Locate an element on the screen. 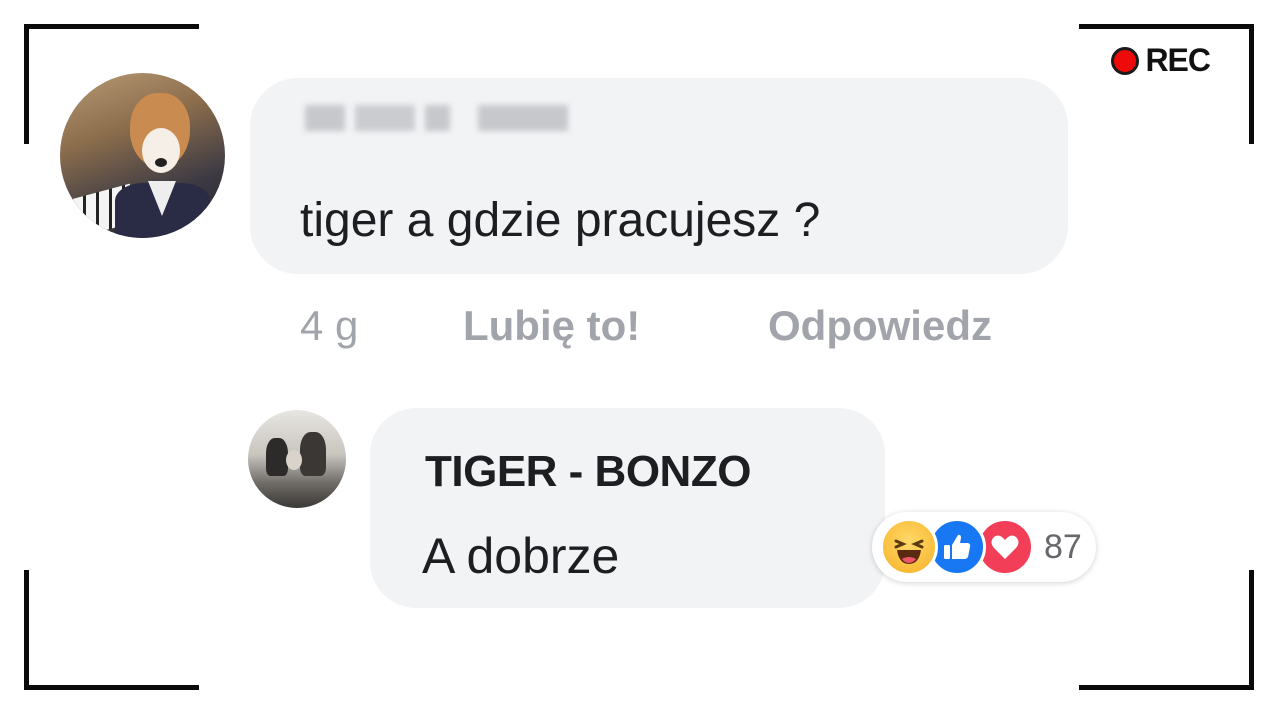  reply-avatar is located at coordinates (297, 459).